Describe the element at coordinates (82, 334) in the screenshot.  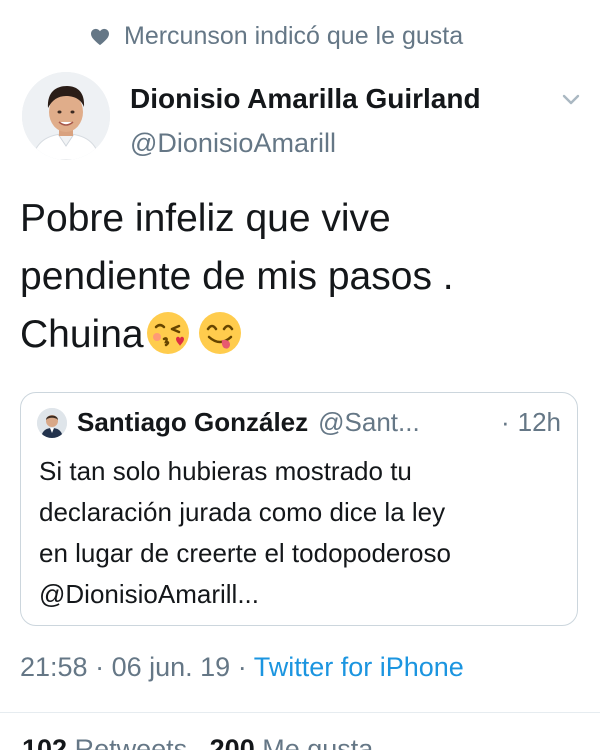
I see `tweet-line-3-text: Chuina` at that location.